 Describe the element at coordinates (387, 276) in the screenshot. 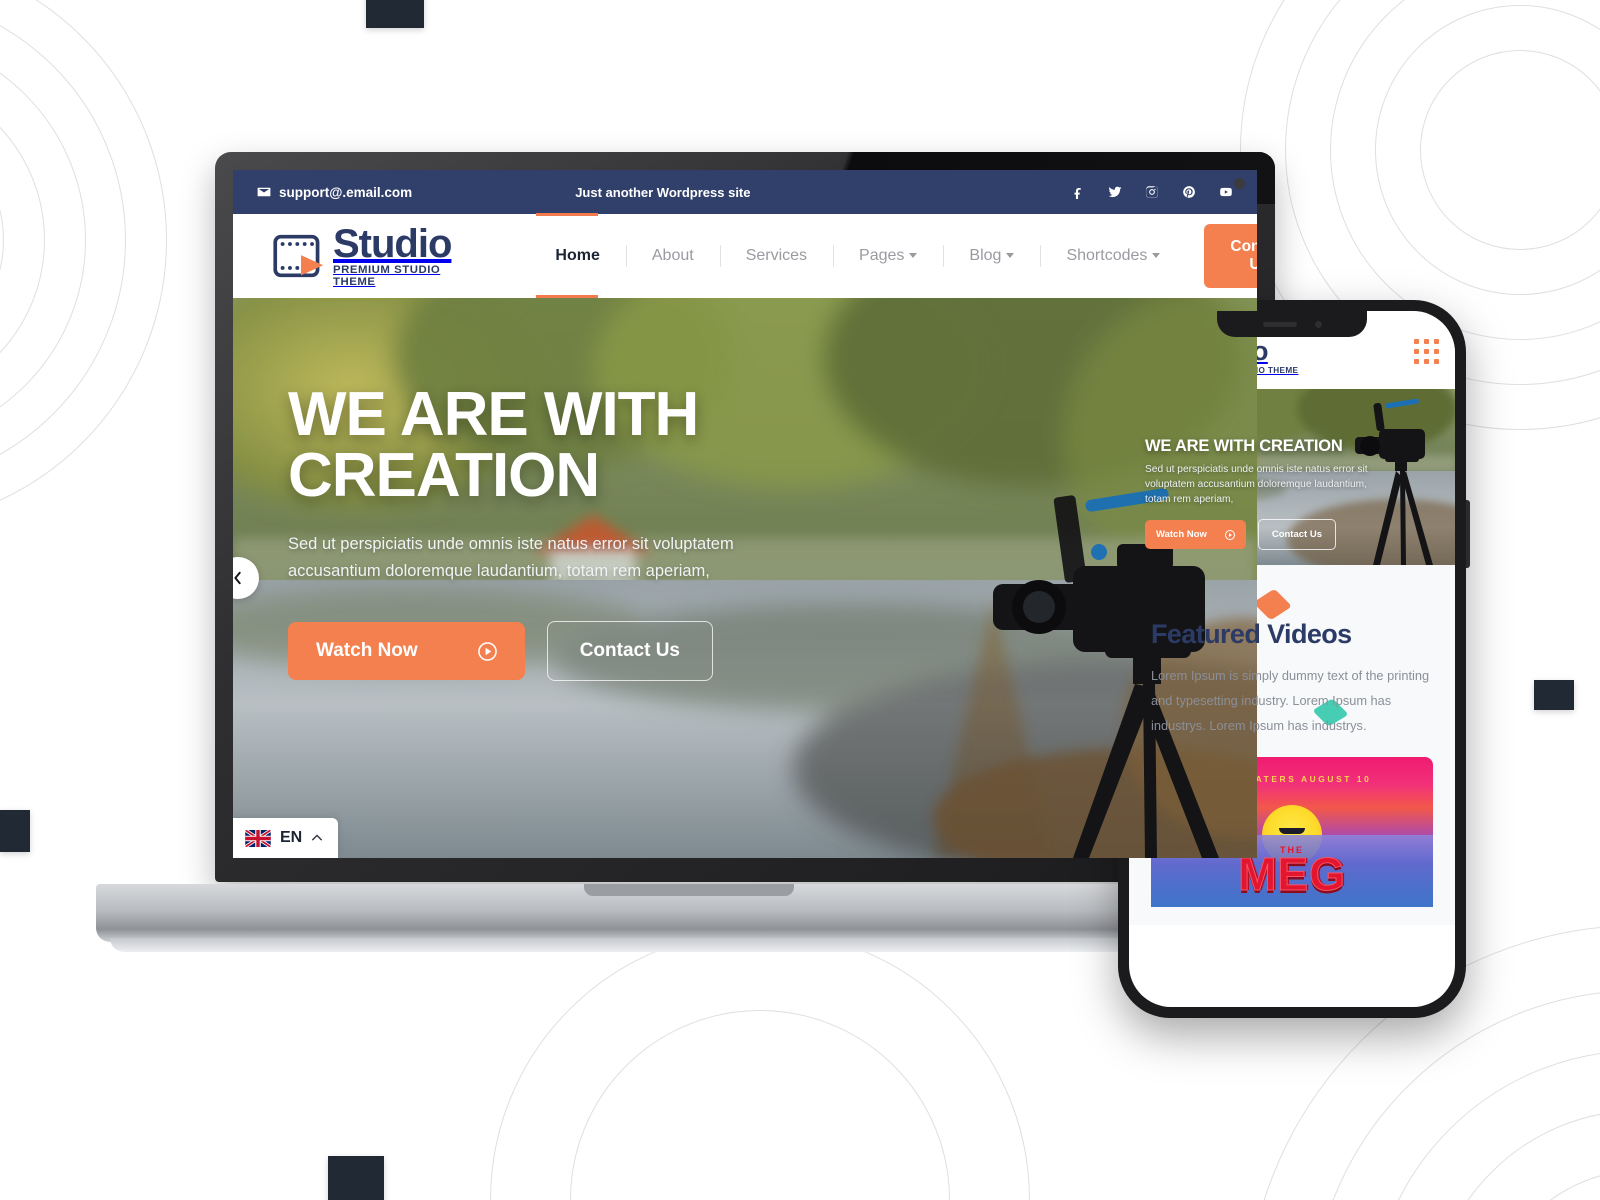

I see `logo-subtitle: PREMIUM STUDIO THEME` at that location.